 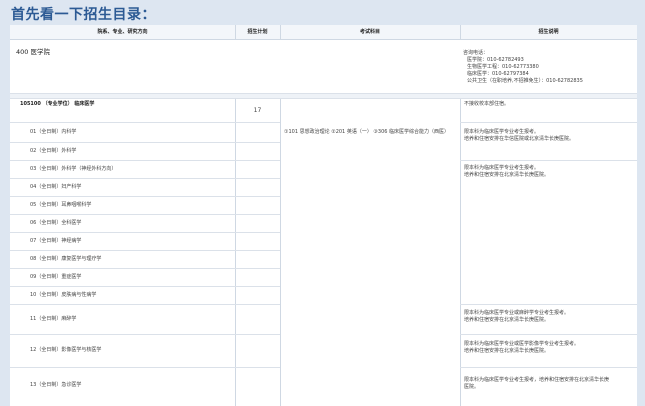 I want to click on note-block: 限本科为临床医学专业或麻醉学专业考生报考。 培养和住宿安排在北京清华长庚医院。, so click(x=516, y=317).